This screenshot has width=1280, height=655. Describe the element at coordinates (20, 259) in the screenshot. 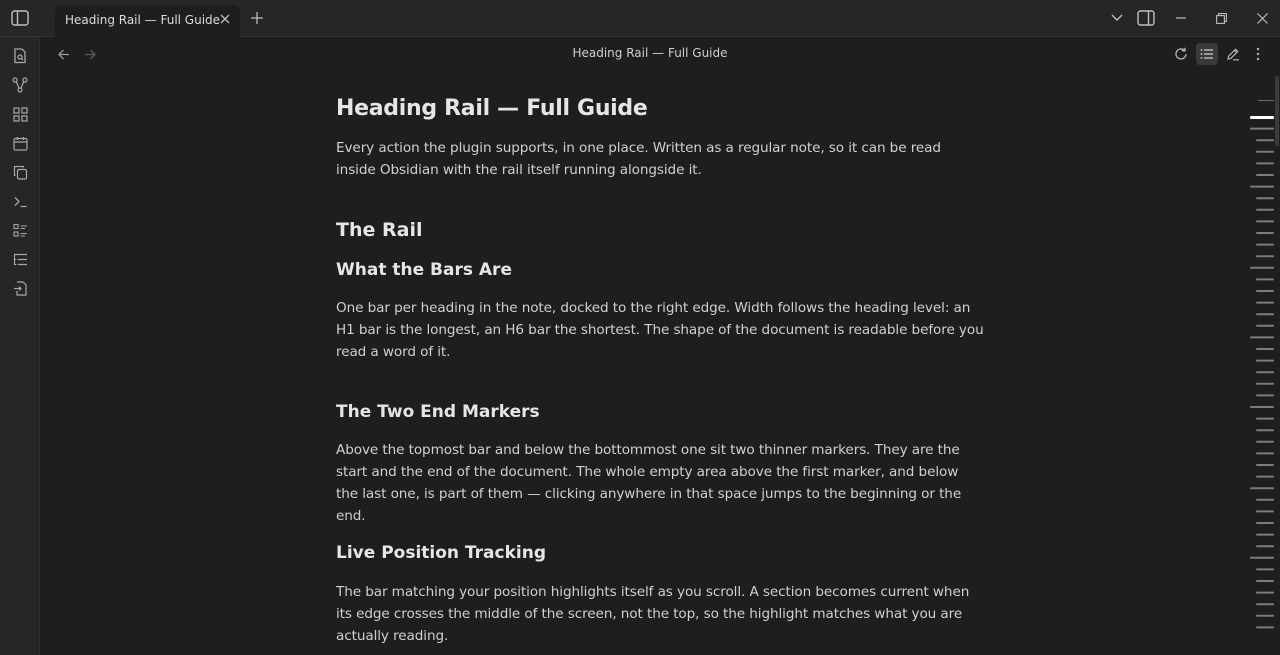

I see `outline-icon` at that location.